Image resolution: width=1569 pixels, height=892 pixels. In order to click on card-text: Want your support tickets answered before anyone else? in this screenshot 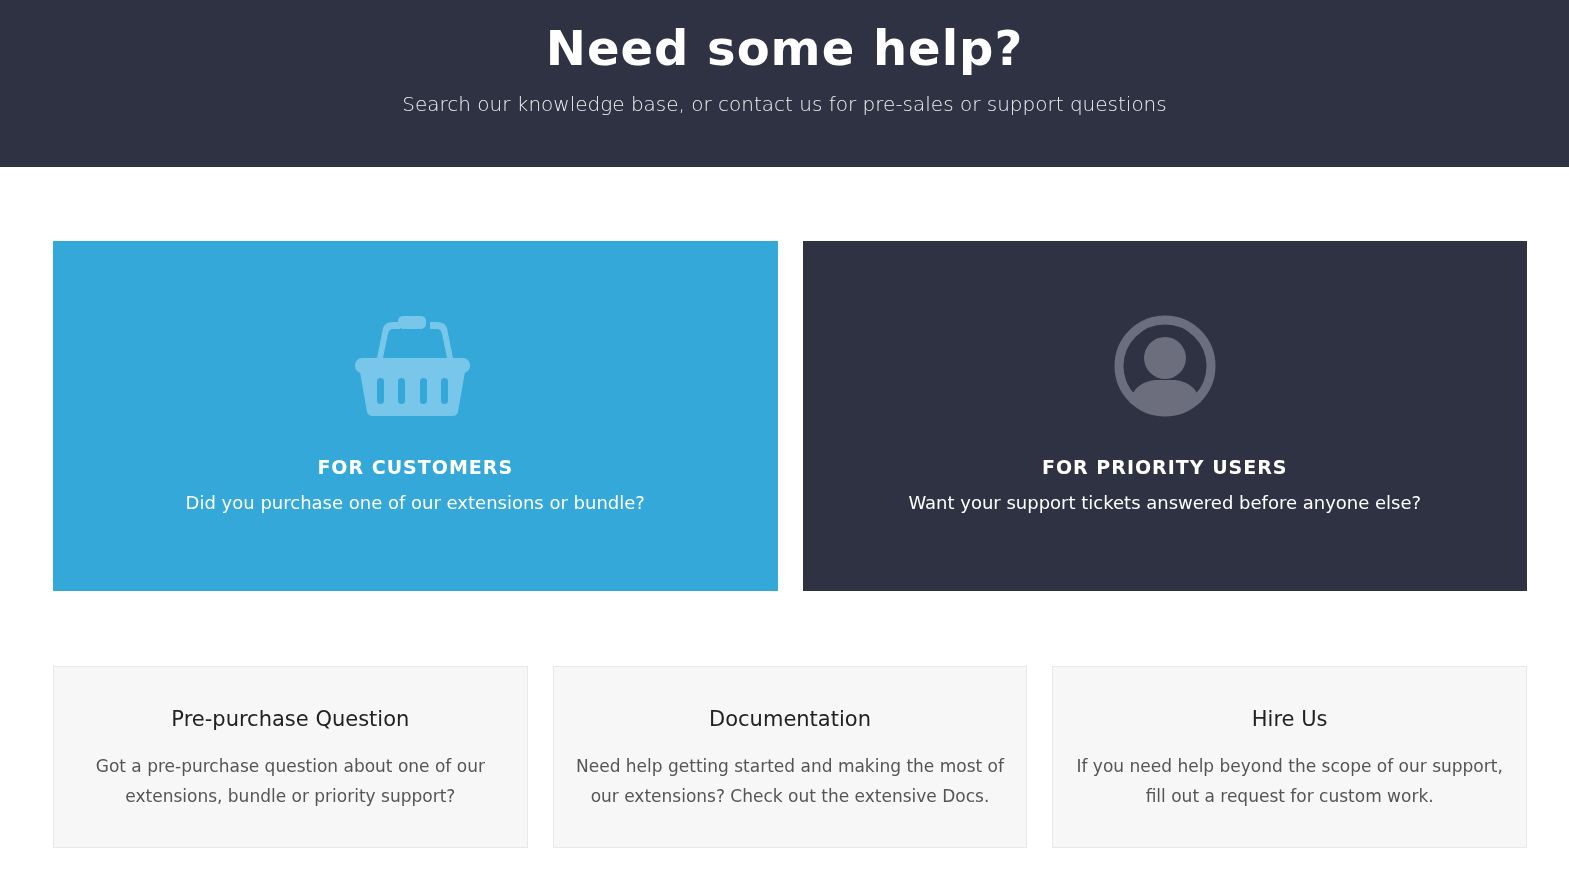, I will do `click(1165, 503)`.